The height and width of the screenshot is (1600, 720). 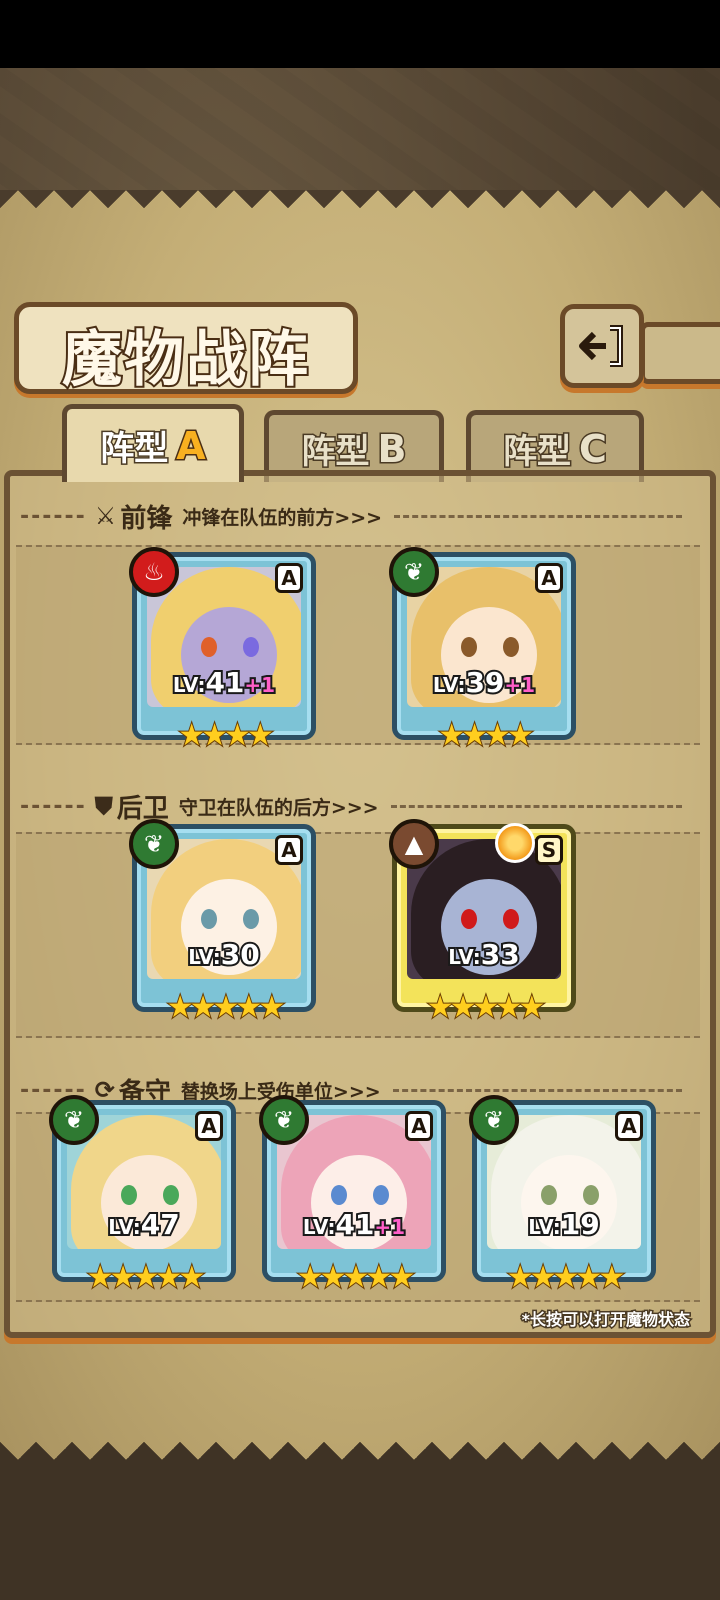 I want to click on title-plate: 魔物战阵, so click(x=186, y=349).